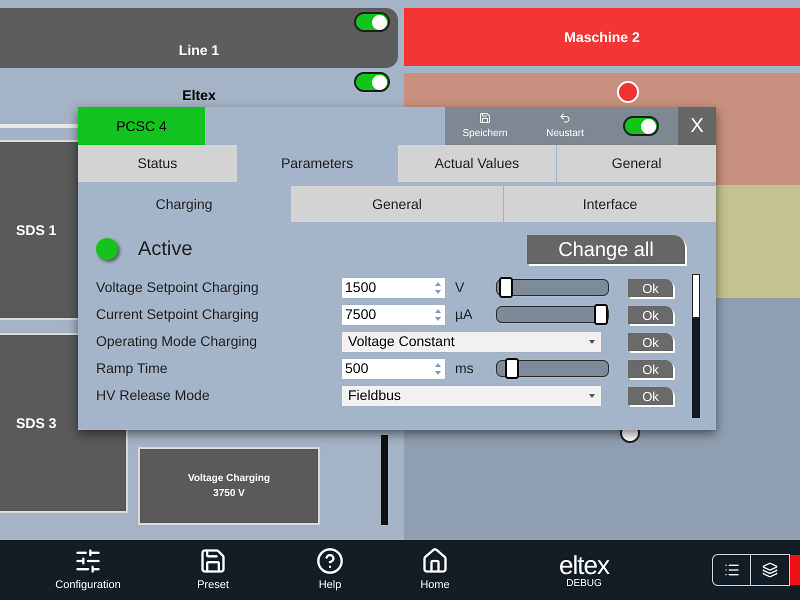 This screenshot has height=600, width=800. I want to click on dropdown-field: Voltage Constant, so click(471, 342).